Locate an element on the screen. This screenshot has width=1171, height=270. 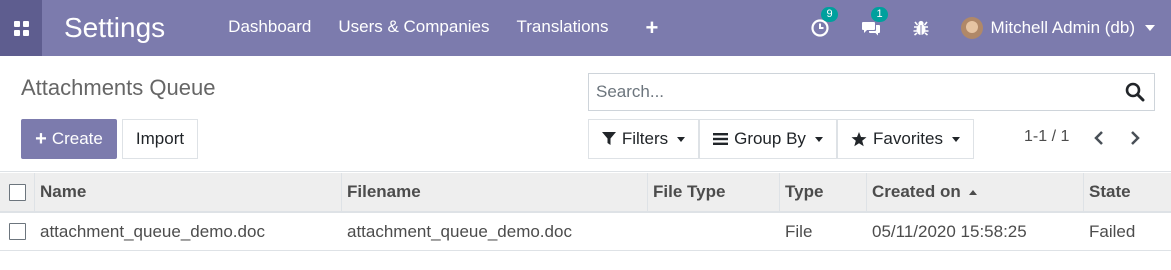
column-header-state: State is located at coordinates (1127, 192).